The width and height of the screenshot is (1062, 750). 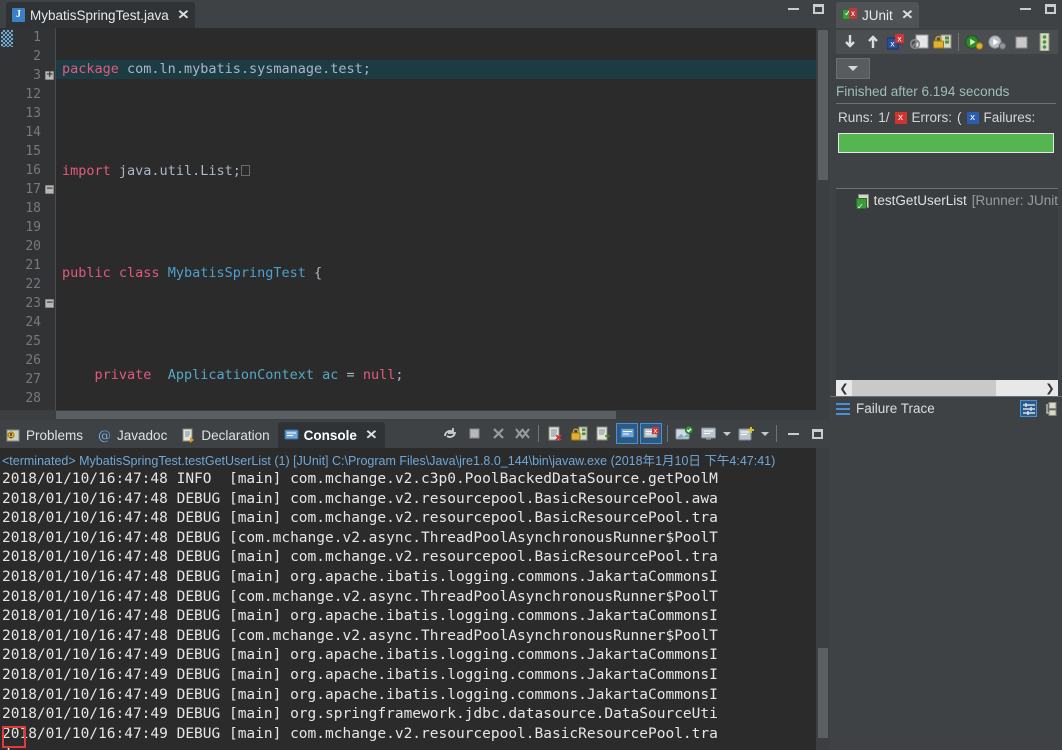 What do you see at coordinates (823, 599) in the screenshot?
I see `console-vertical-scrollbar` at bounding box center [823, 599].